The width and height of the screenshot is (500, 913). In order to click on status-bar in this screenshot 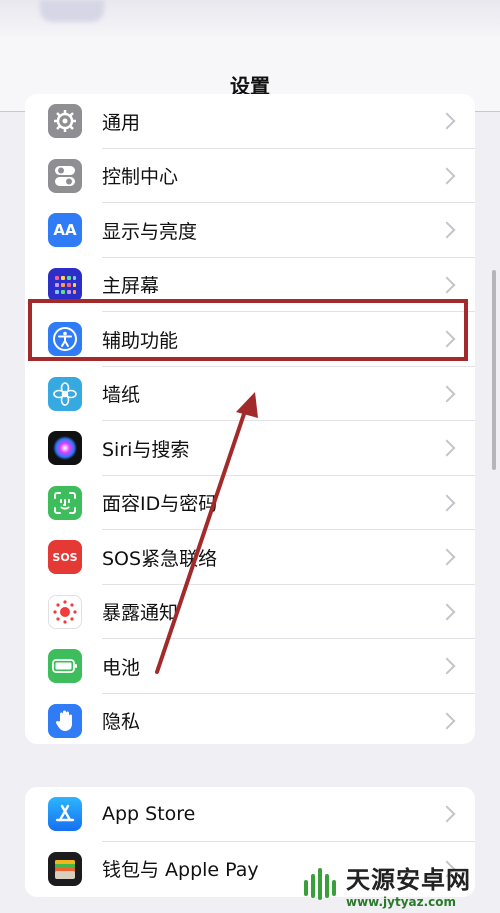, I will do `click(250, 18)`.